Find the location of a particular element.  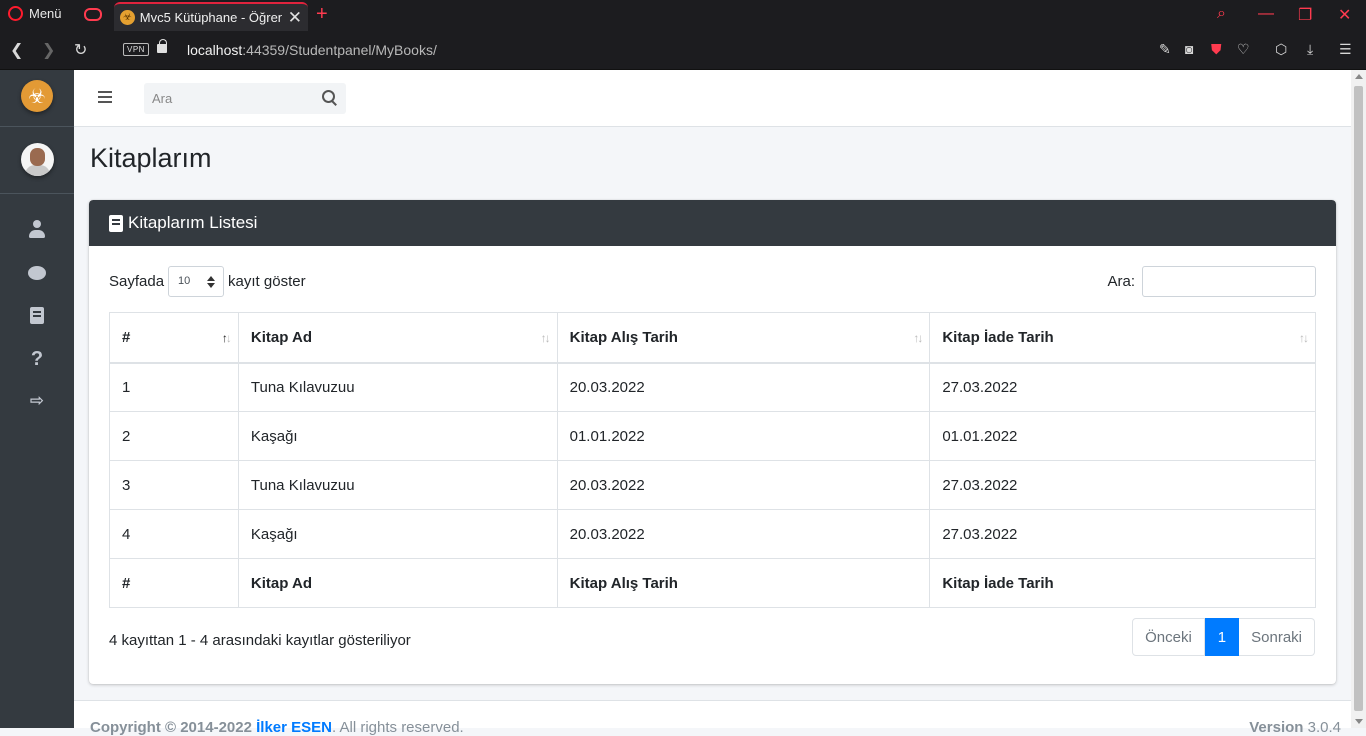

column-footer-label: Kitap İade Tarih is located at coordinates (1122, 583).